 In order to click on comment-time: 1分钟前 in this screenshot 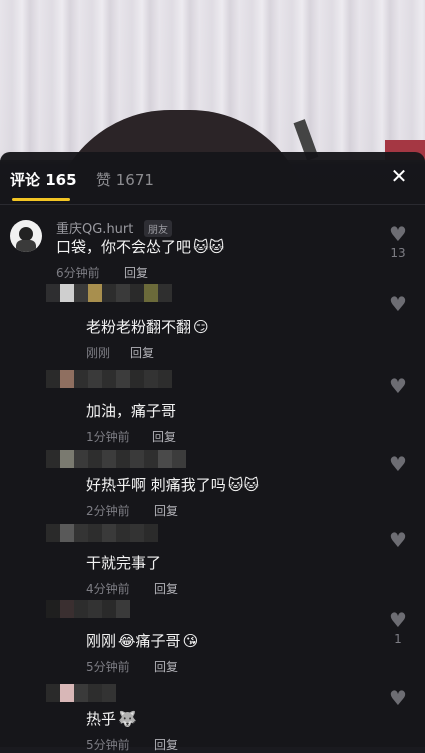, I will do `click(108, 437)`.